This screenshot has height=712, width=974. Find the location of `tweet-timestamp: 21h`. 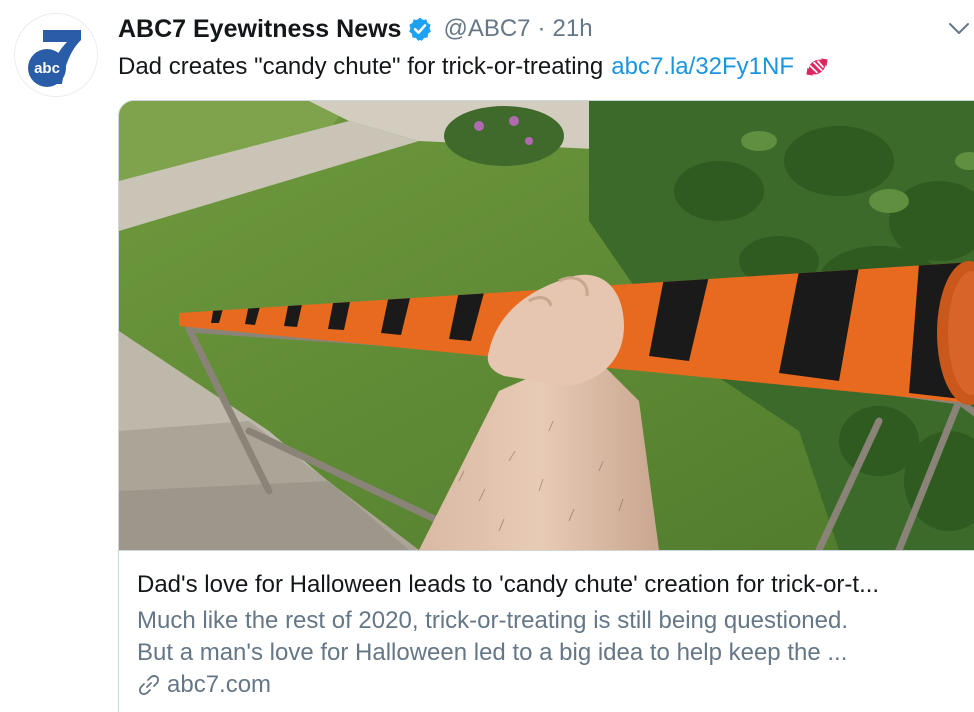

tweet-timestamp: 21h is located at coordinates (573, 29).